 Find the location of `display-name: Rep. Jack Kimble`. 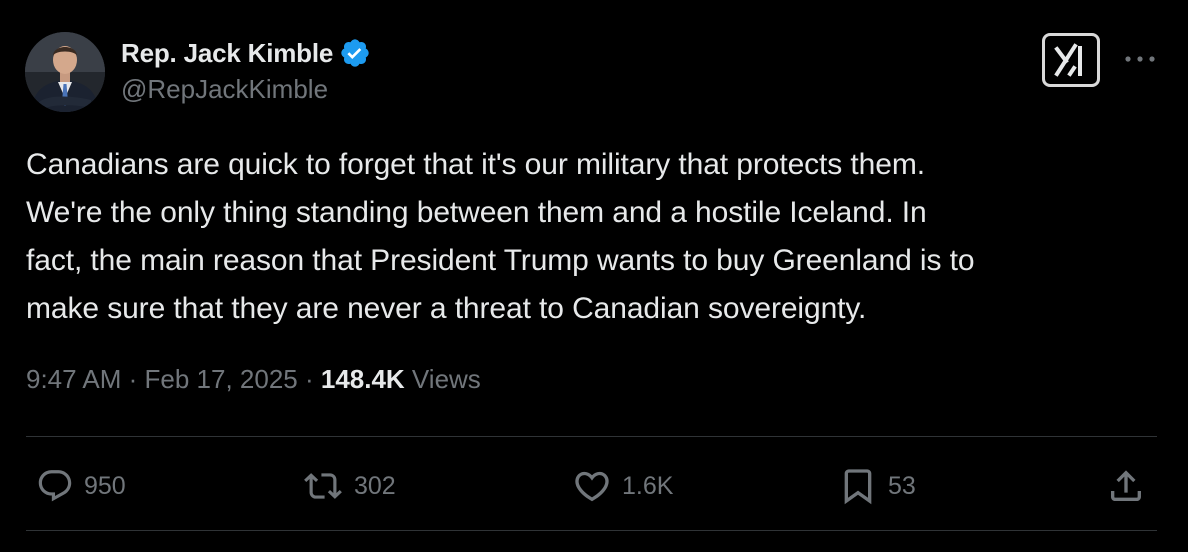

display-name: Rep. Jack Kimble is located at coordinates (227, 53).